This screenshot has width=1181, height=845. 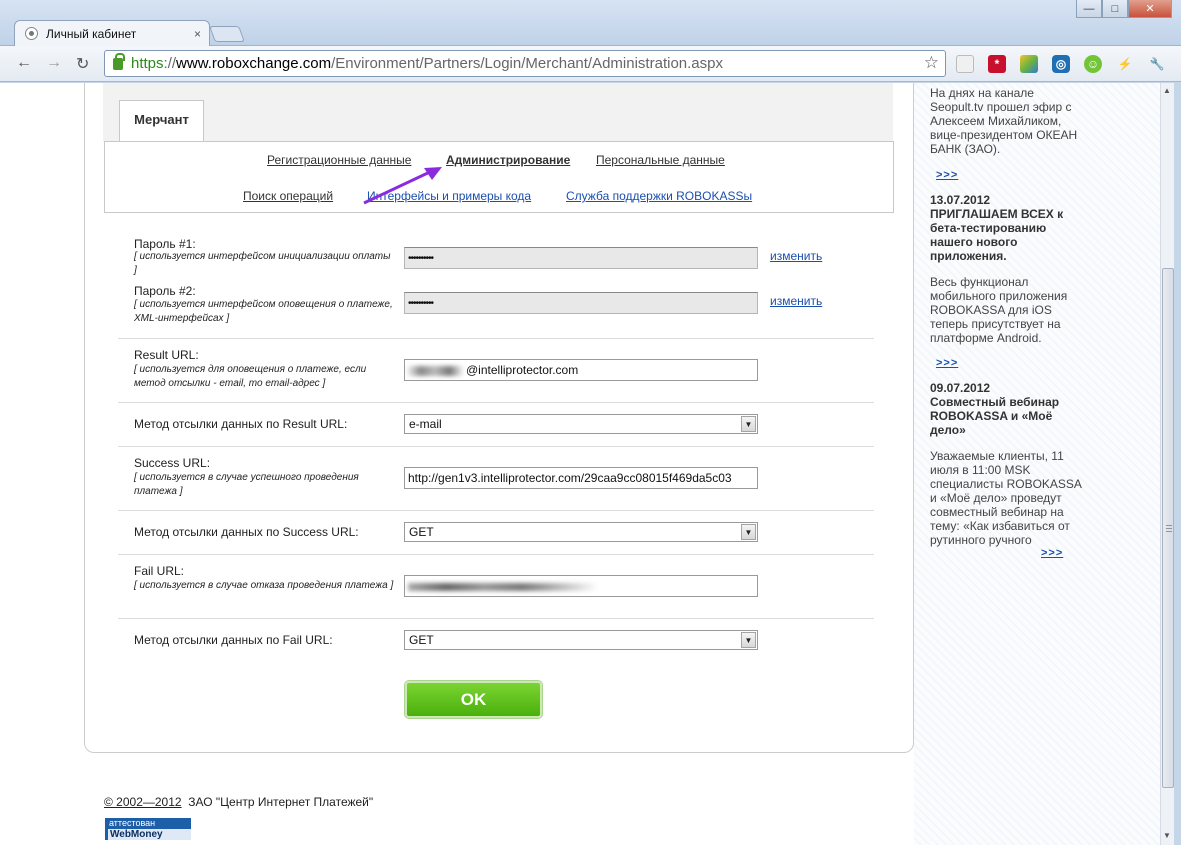 What do you see at coordinates (1089, 9) in the screenshot?
I see `minimize-button: —` at bounding box center [1089, 9].